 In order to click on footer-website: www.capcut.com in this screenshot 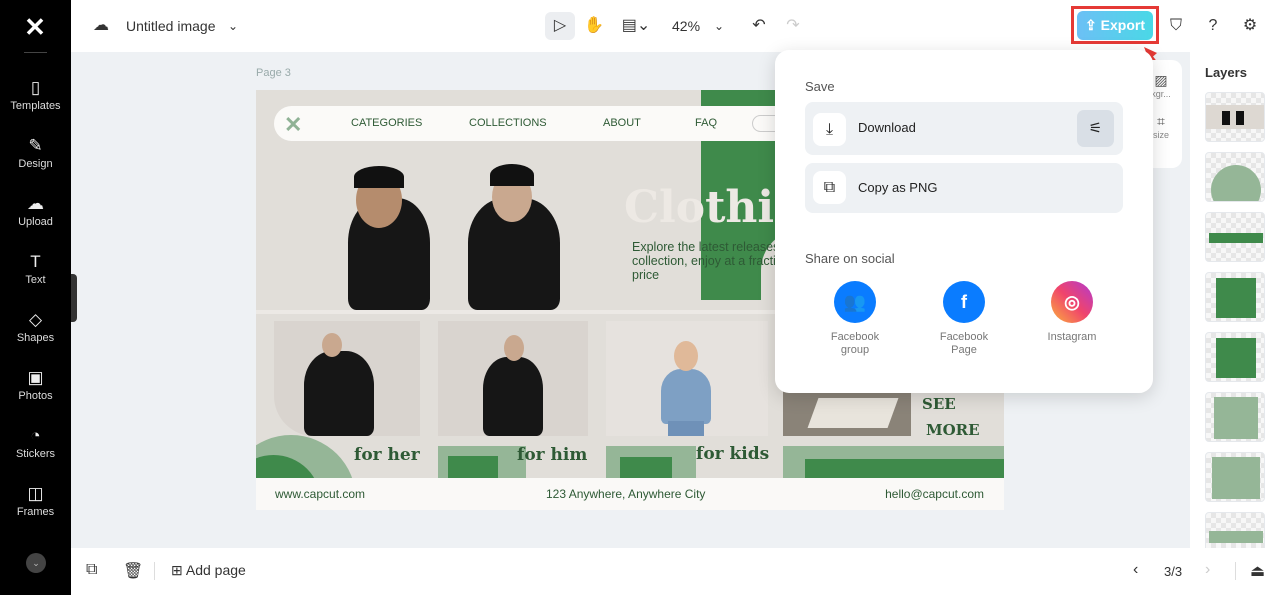, I will do `click(320, 494)`.